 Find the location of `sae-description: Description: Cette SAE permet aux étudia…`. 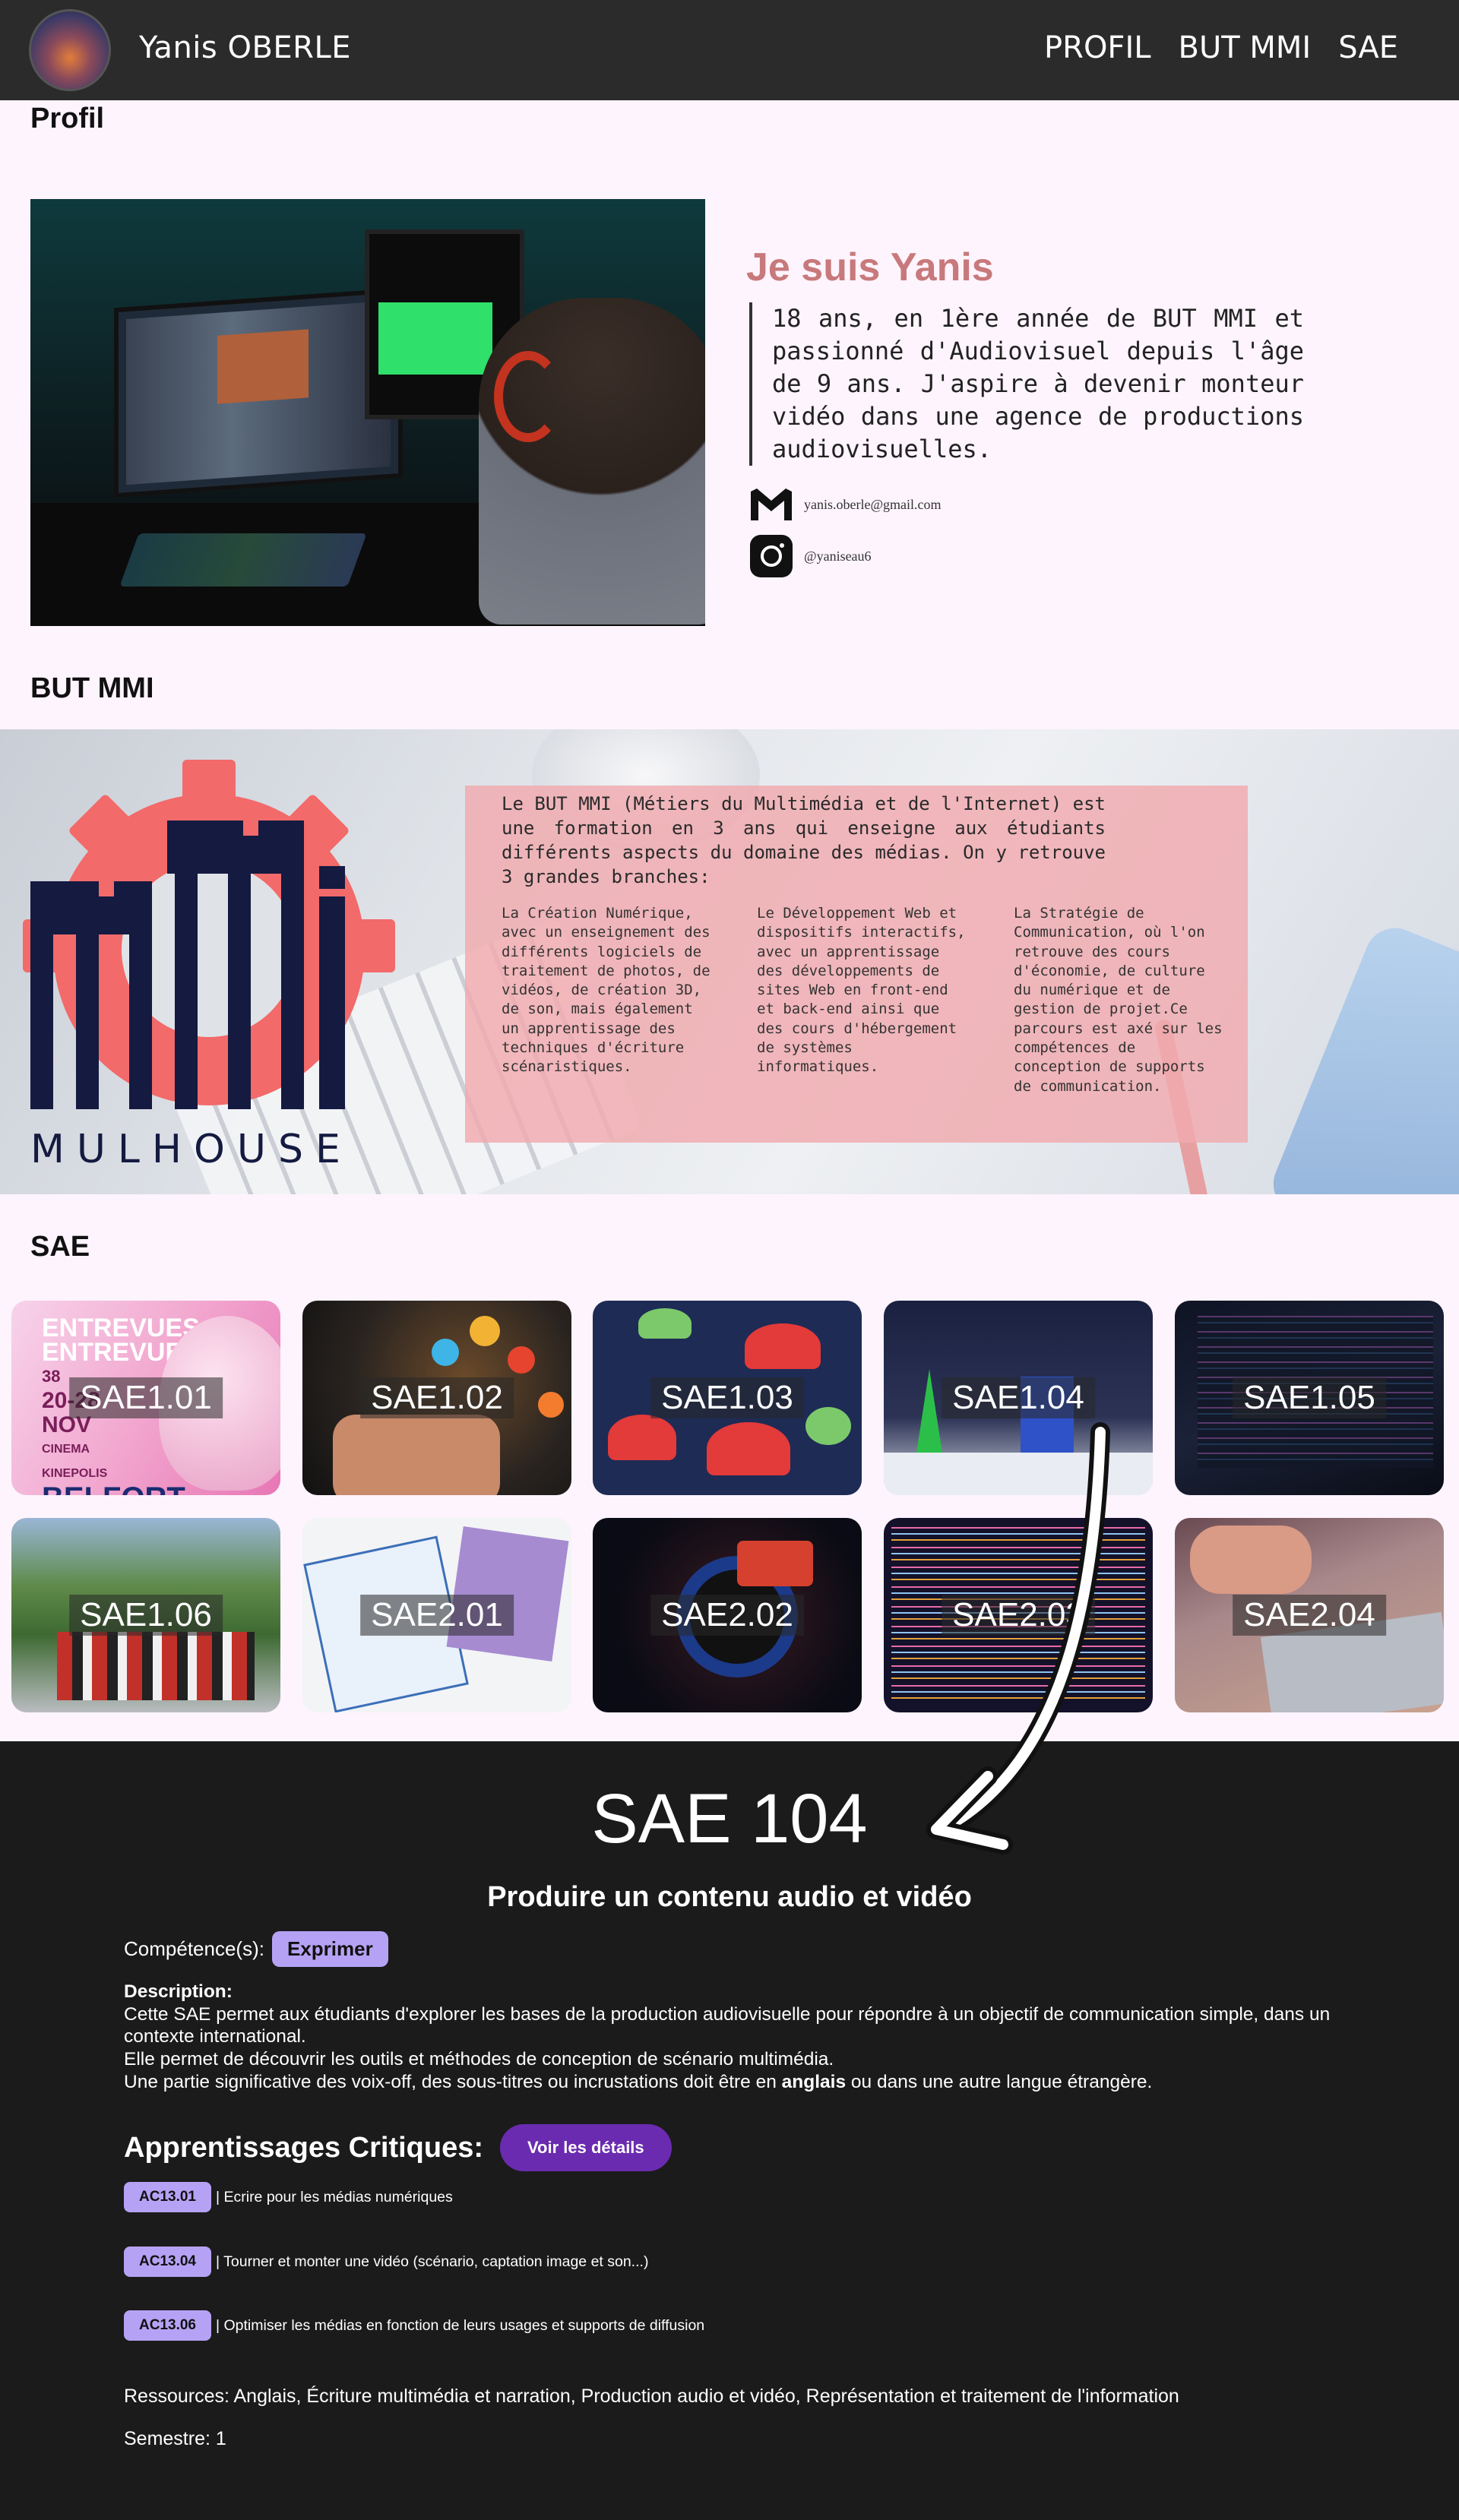

sae-description: Description: Cette SAE permet aux étudia… is located at coordinates (739, 2037).